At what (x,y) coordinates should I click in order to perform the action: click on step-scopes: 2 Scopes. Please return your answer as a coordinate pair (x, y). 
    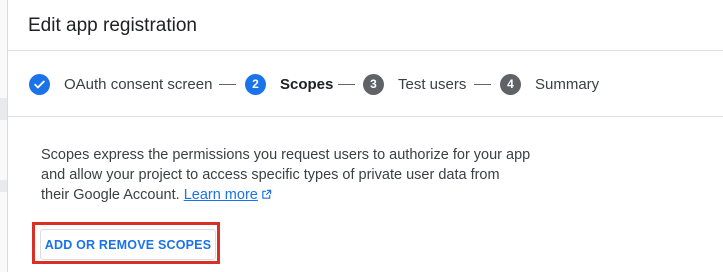
    Looking at the image, I should click on (289, 84).